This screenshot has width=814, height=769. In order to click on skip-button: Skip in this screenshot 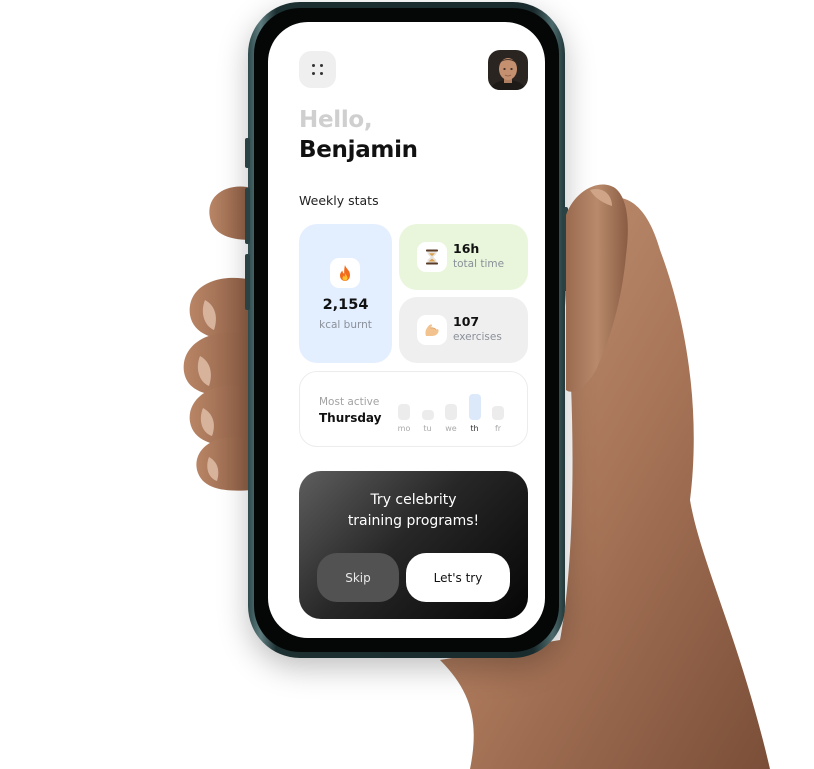, I will do `click(358, 577)`.